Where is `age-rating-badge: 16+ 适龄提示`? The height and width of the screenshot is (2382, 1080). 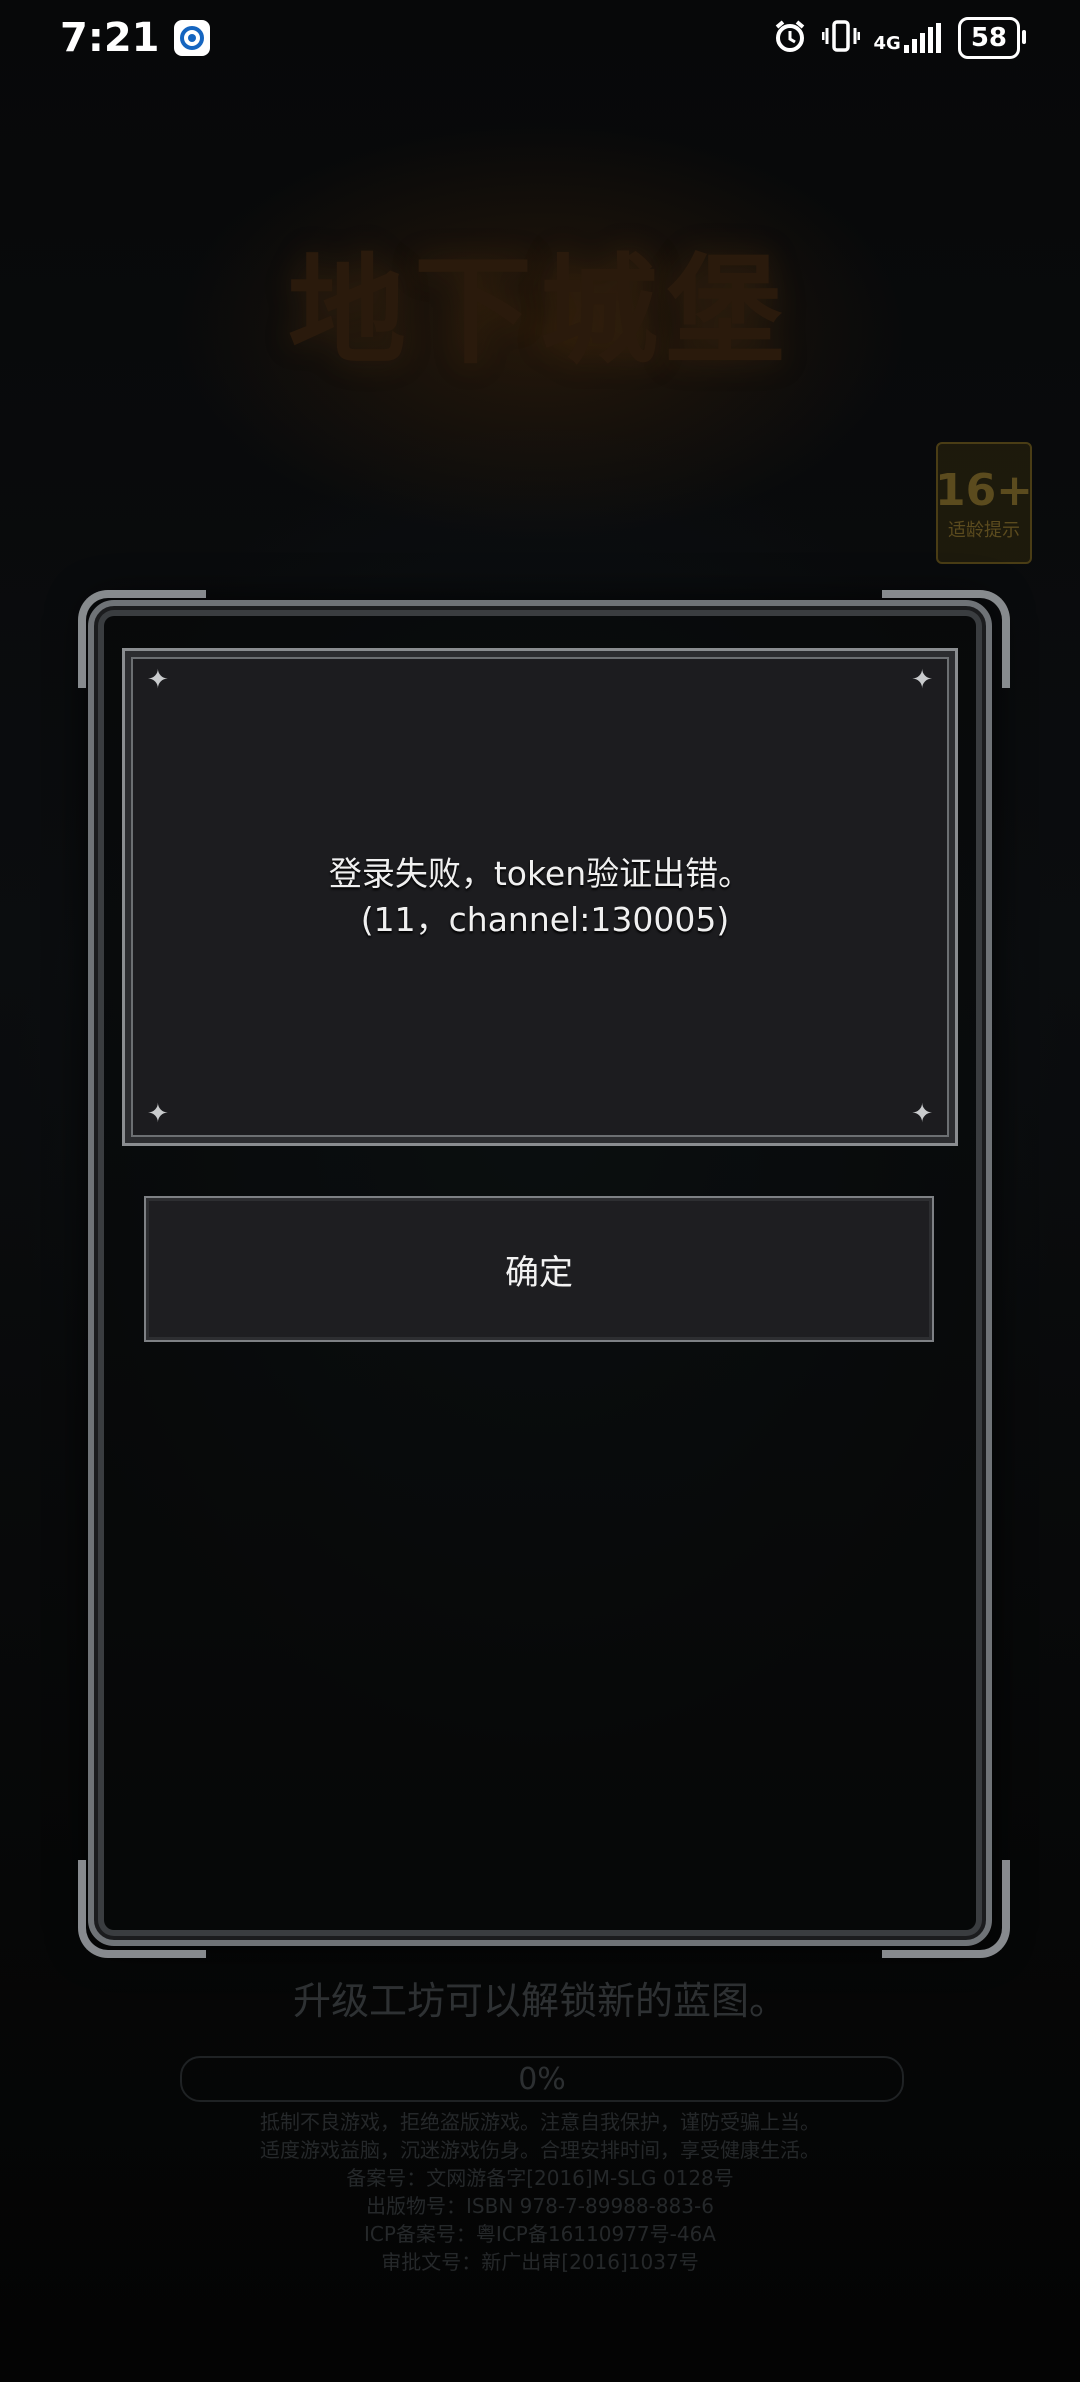
age-rating-badge: 16+ 适龄提示 is located at coordinates (984, 503).